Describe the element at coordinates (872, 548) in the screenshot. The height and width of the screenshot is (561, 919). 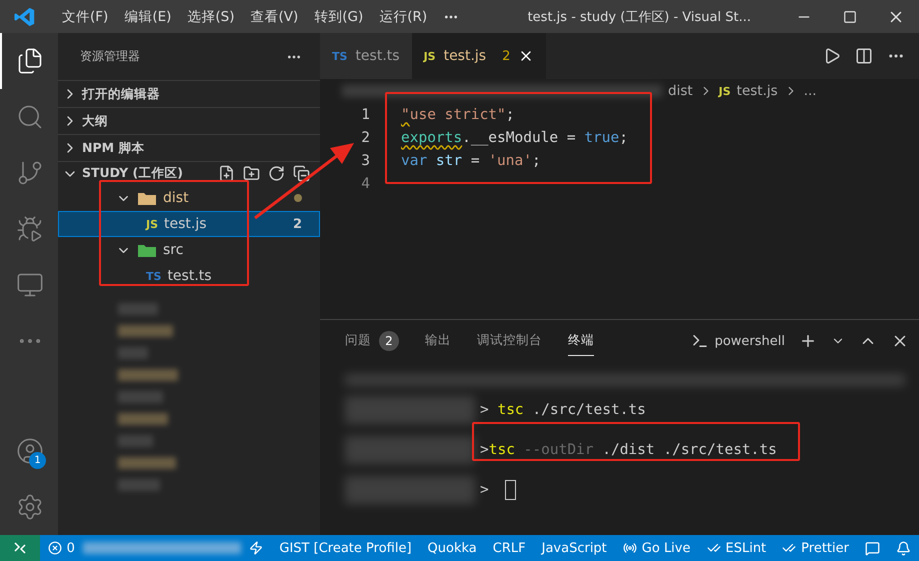
I see `feedback-icon` at that location.